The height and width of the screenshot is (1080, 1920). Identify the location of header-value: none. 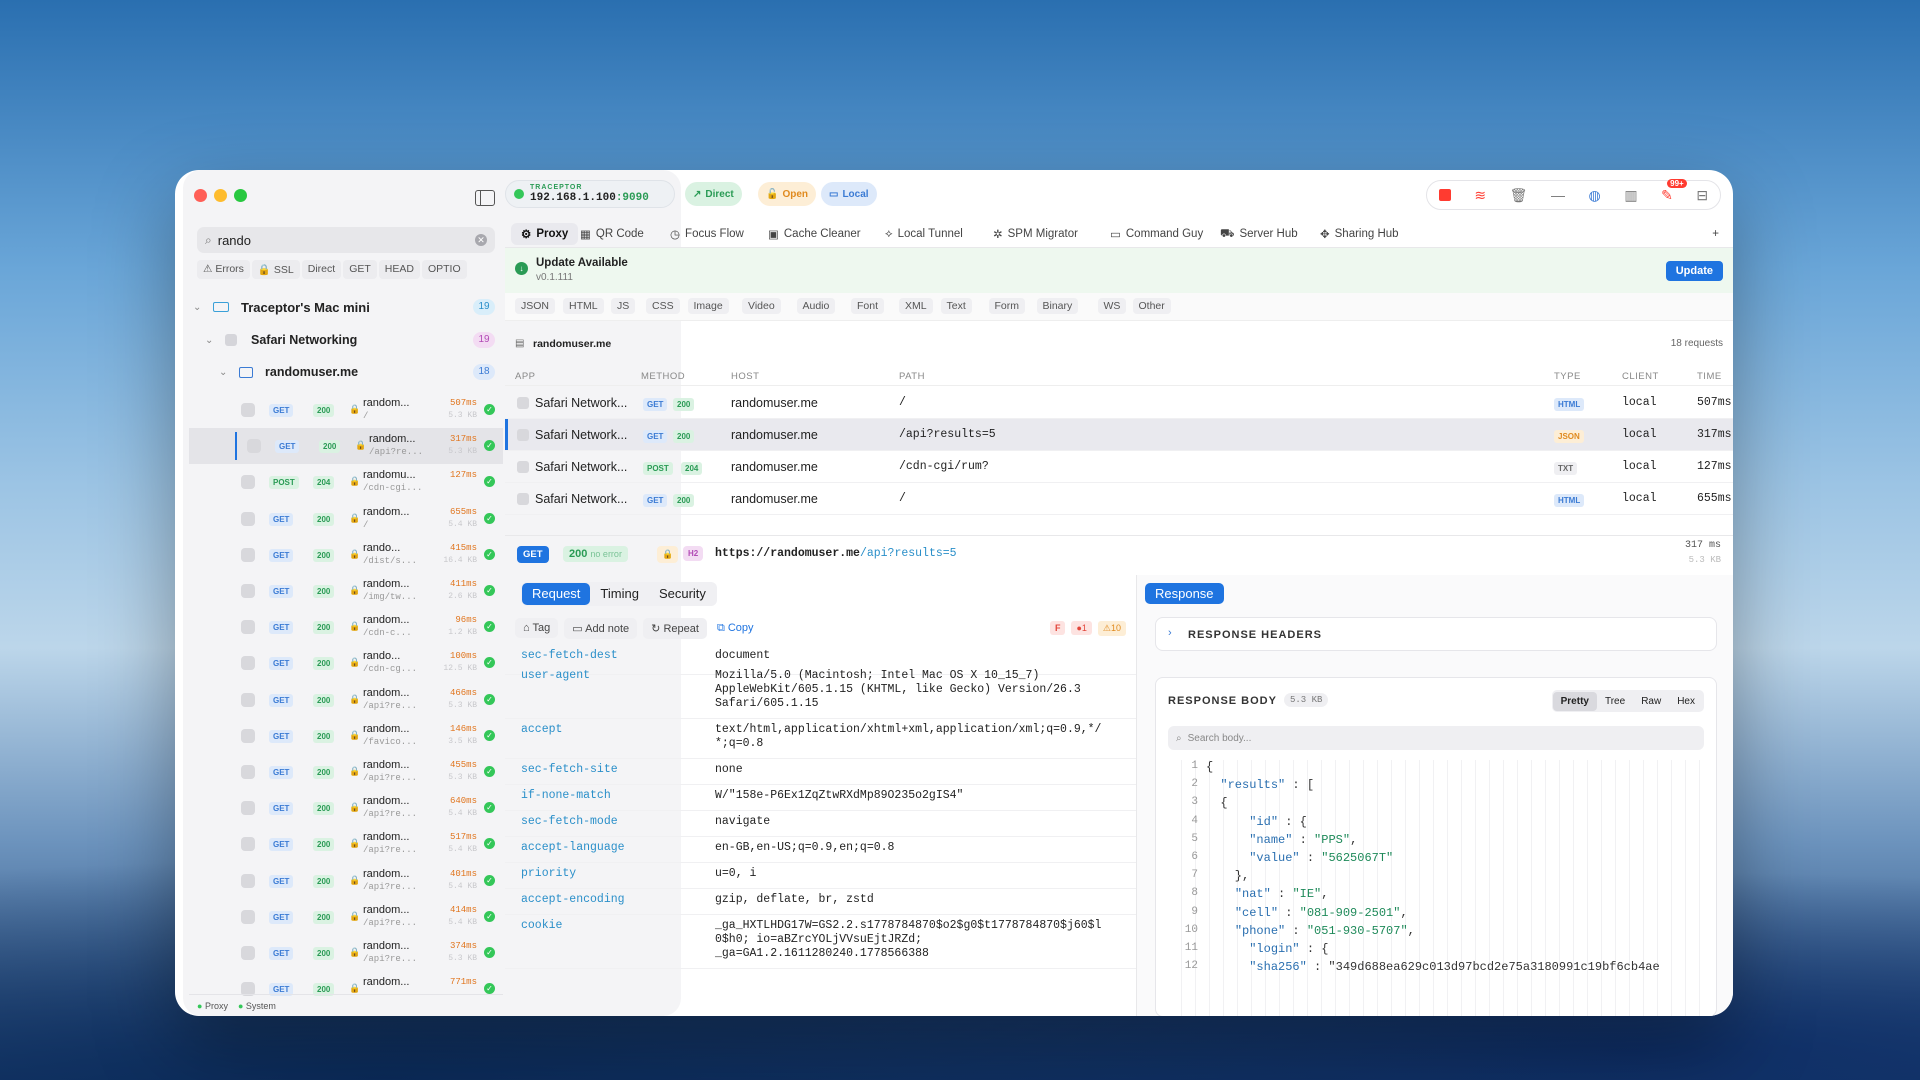
(729, 770).